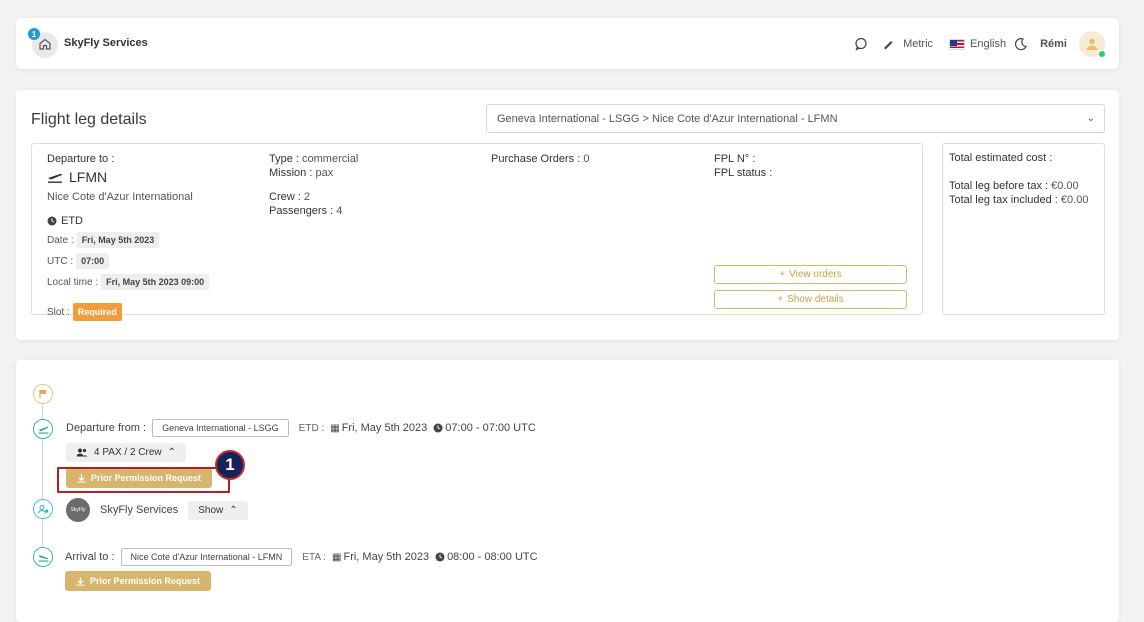 The image size is (1144, 622). I want to click on language-selector: English, so click(977, 44).